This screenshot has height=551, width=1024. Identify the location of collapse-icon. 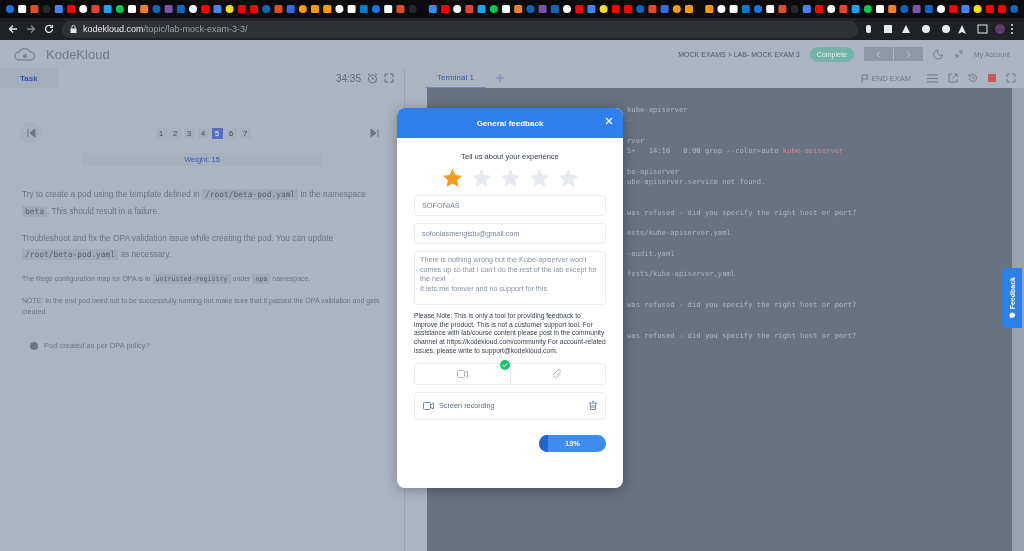
(958, 54).